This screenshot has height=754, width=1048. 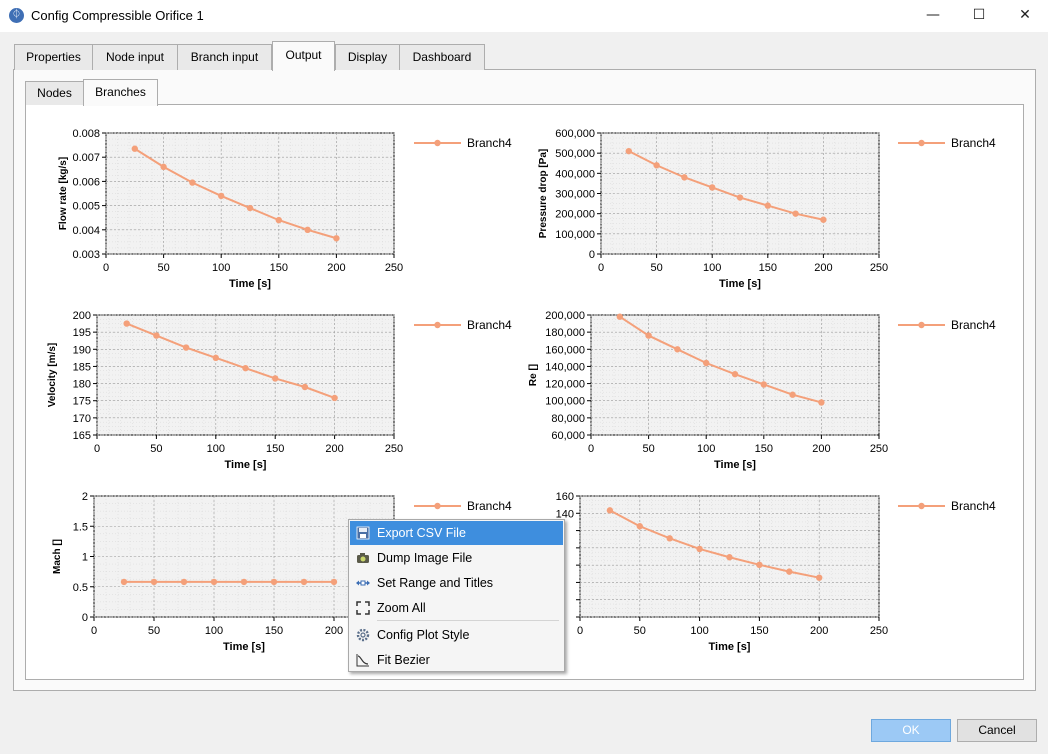 What do you see at coordinates (565, 367) in the screenshot?
I see `y-tick-label: 140,000` at bounding box center [565, 367].